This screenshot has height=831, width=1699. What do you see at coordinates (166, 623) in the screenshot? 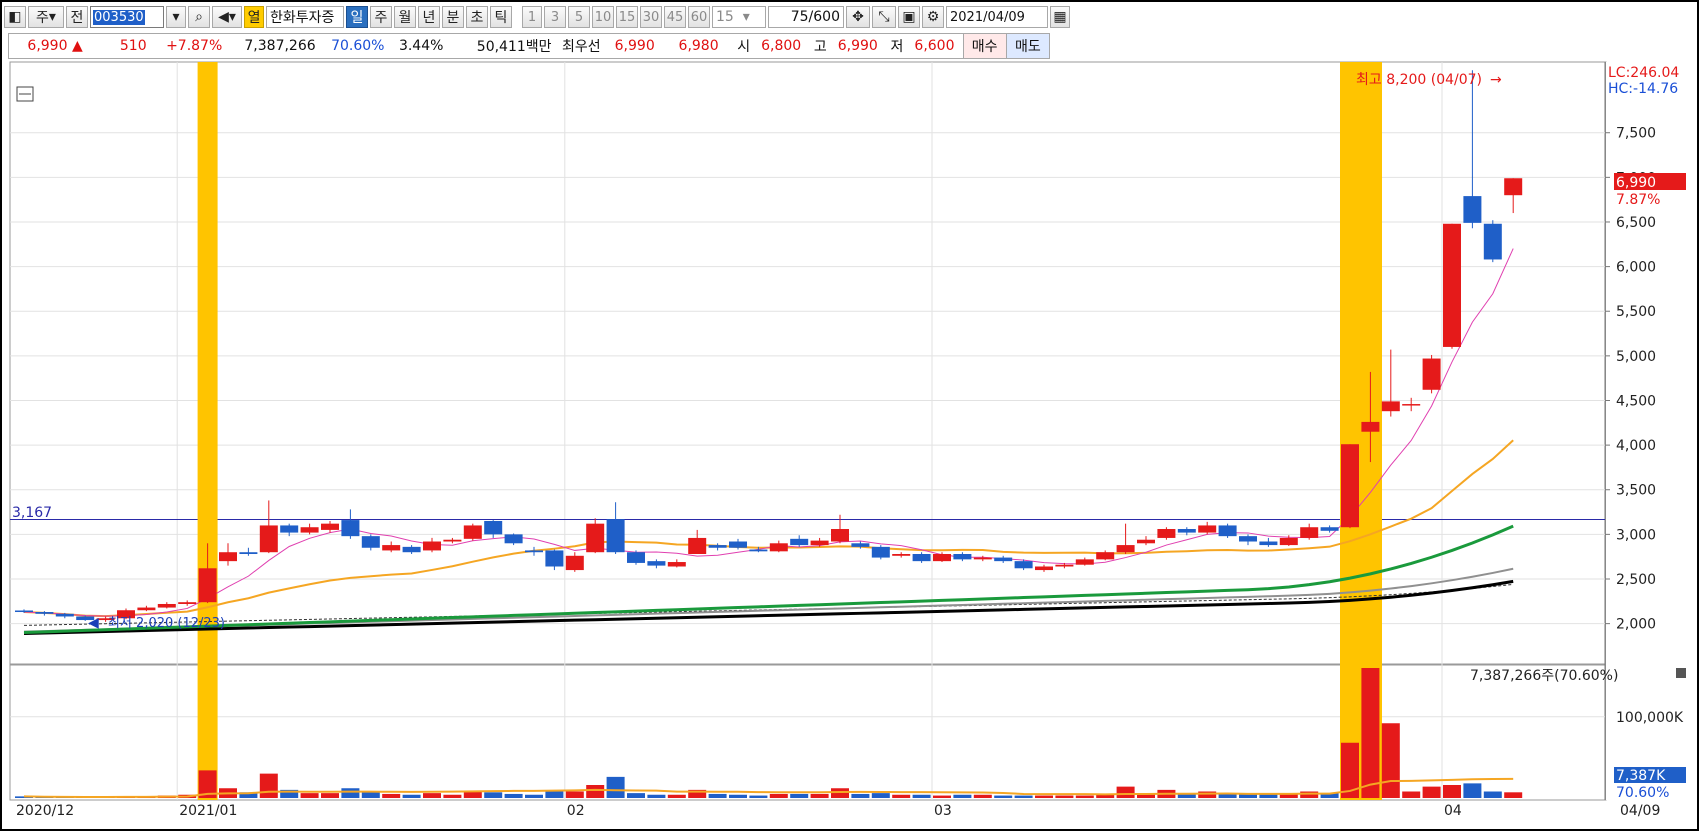
I see `low-marker-label: 최저 2,020 (12/23)` at bounding box center [166, 623].